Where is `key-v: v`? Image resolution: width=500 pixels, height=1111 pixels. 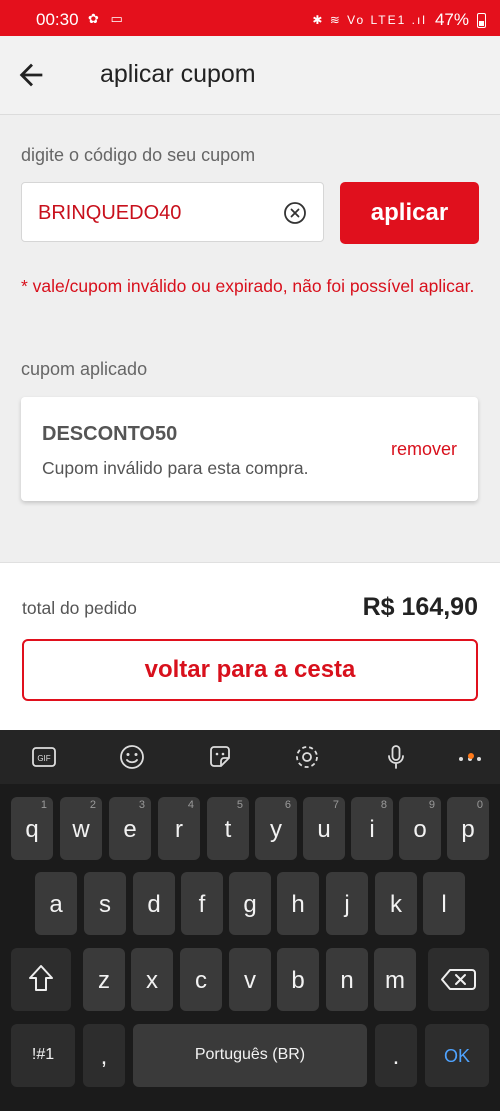
key-v: v is located at coordinates (250, 979).